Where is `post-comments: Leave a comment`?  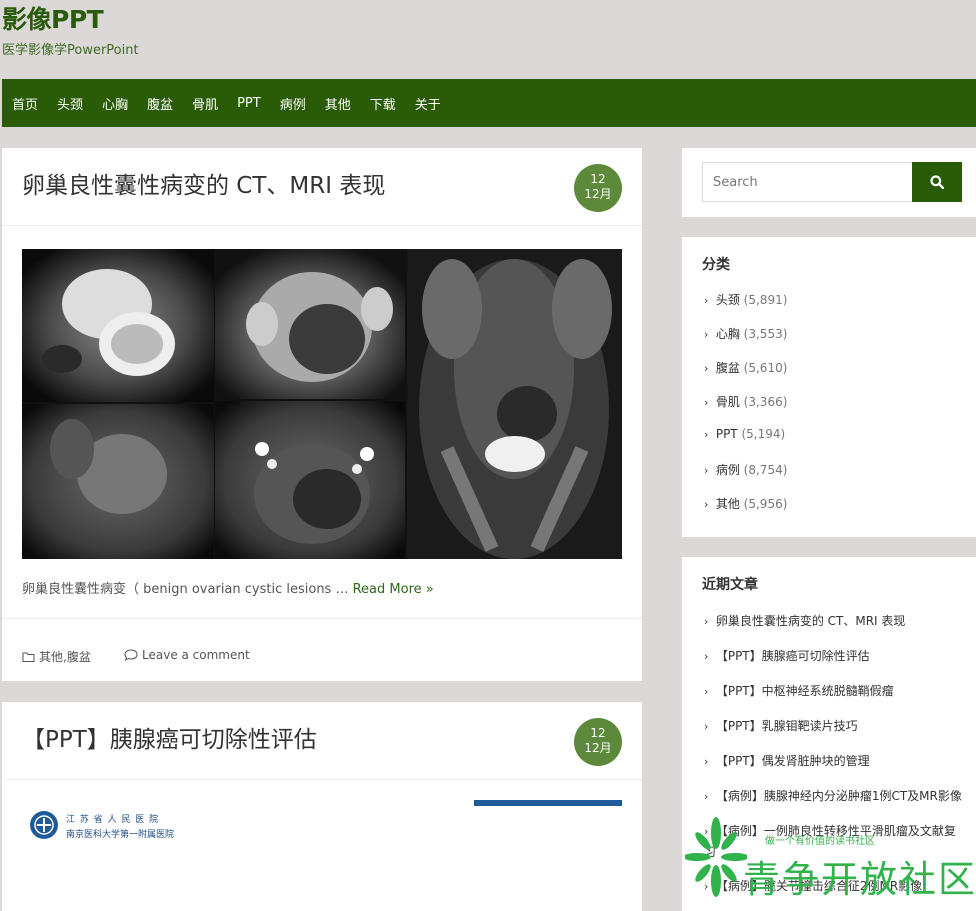 post-comments: Leave a comment is located at coordinates (187, 655).